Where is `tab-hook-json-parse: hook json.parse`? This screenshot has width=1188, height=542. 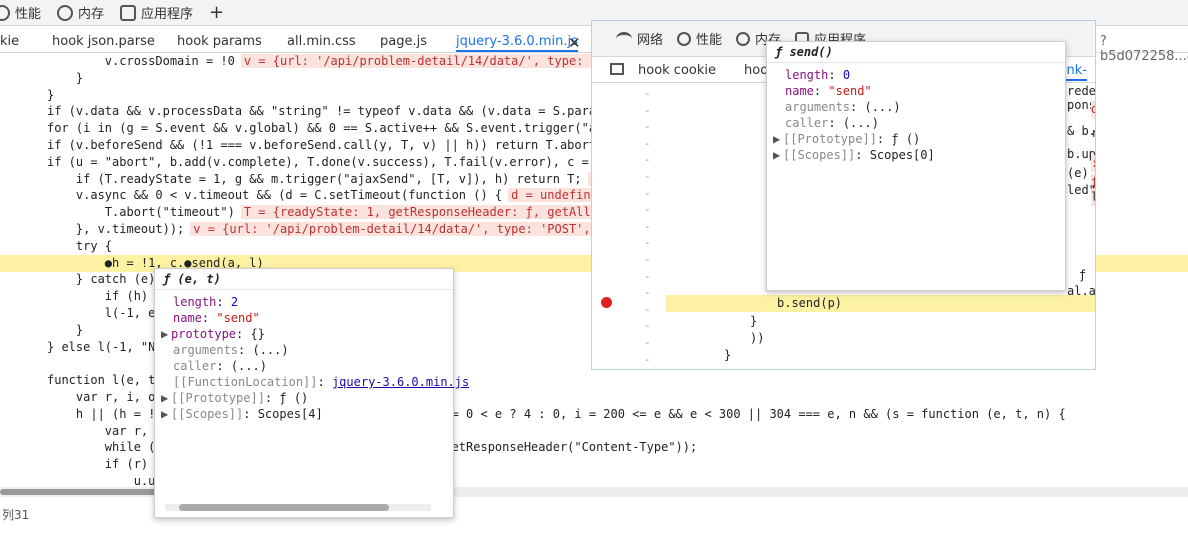
tab-hook-json-parse: hook json.parse is located at coordinates (103, 41).